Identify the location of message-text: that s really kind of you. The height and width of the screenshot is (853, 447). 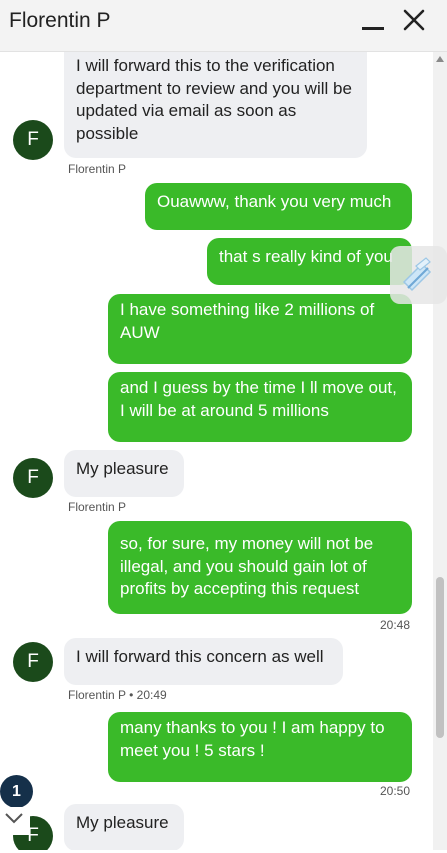
(306, 256).